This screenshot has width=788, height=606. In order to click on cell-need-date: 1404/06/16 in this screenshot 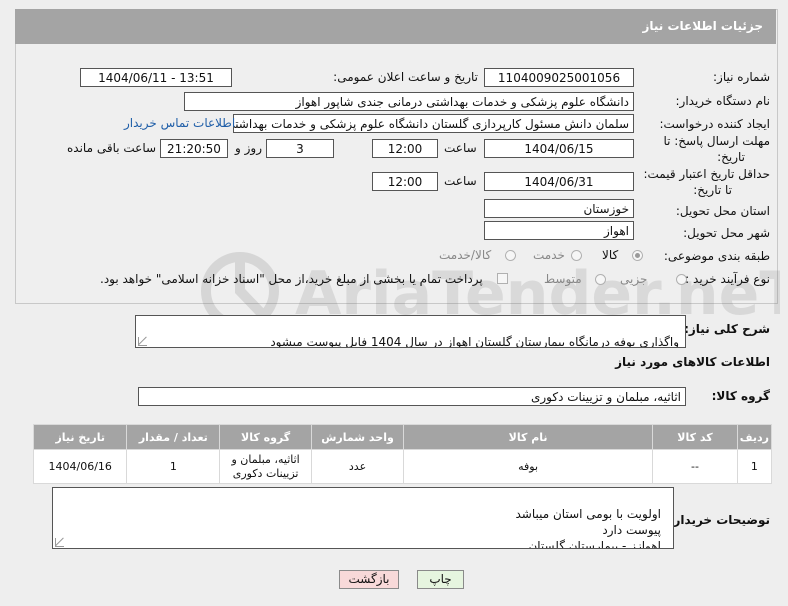, I will do `click(80, 466)`.